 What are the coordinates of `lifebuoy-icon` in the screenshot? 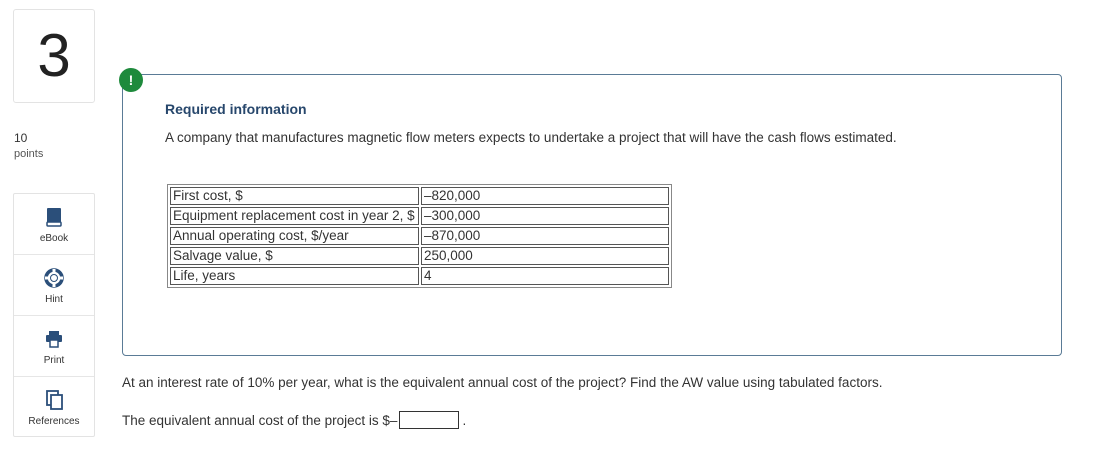 It's located at (54, 277).